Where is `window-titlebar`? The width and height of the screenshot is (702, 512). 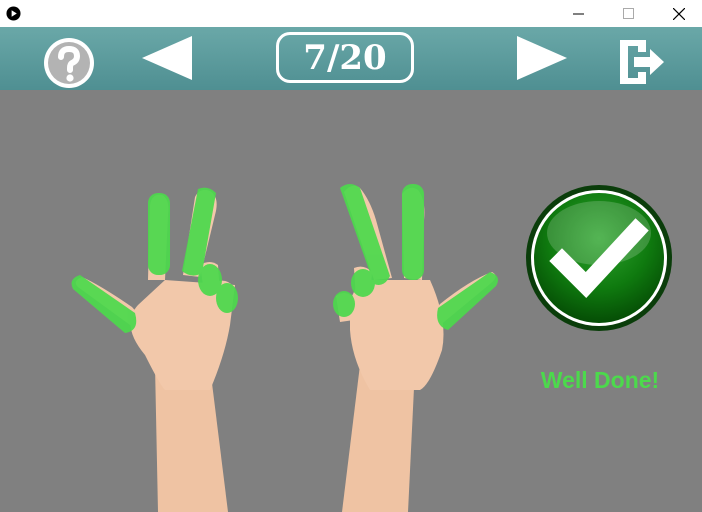
window-titlebar is located at coordinates (351, 13).